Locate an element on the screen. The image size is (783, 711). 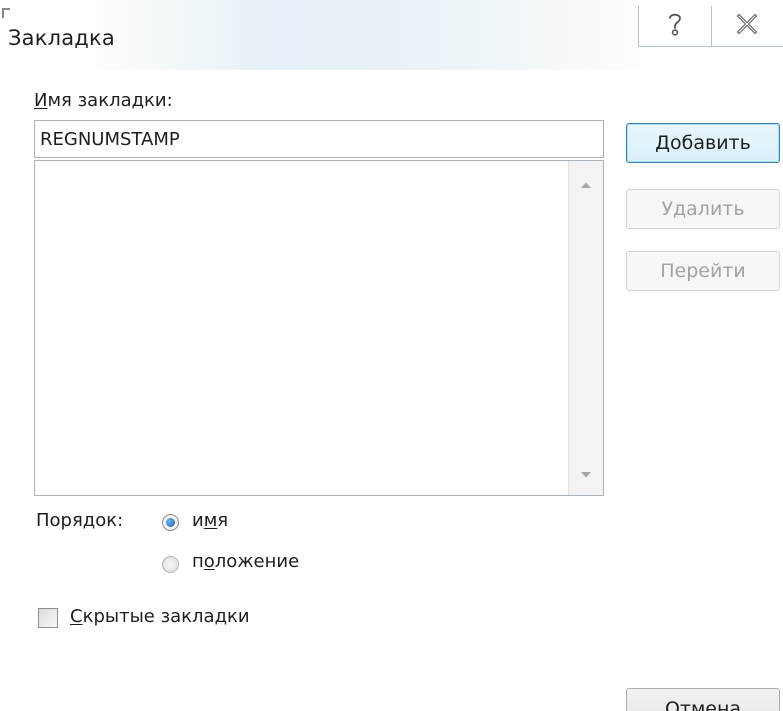
bookmark-name-label: Имя закладки: is located at coordinates (103, 100).